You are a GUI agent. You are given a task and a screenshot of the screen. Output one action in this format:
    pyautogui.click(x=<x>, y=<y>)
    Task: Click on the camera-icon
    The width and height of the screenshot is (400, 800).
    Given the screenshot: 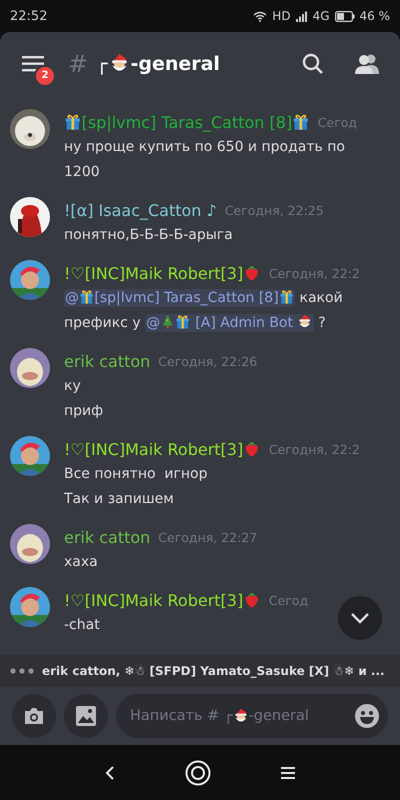 What is the action you would take?
    pyautogui.click(x=34, y=716)
    